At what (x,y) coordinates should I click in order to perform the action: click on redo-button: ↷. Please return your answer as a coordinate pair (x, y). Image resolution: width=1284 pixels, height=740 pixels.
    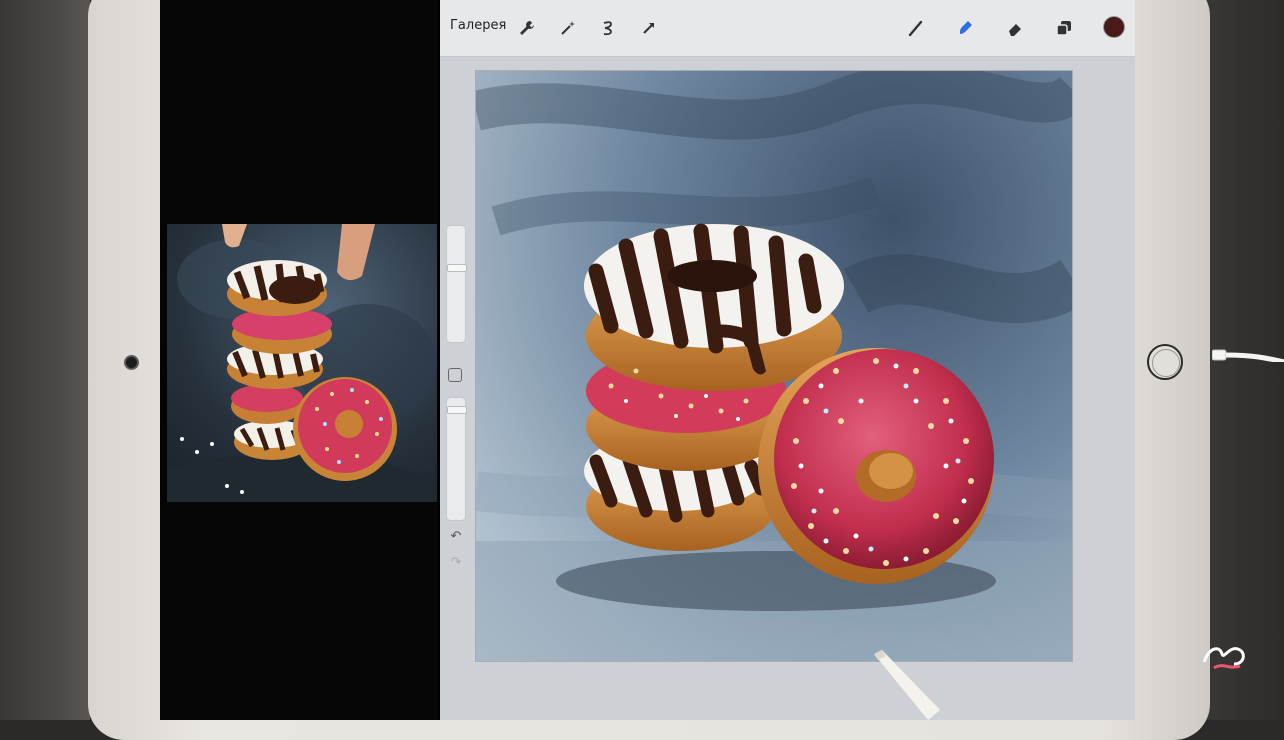
    Looking at the image, I should click on (456, 562).